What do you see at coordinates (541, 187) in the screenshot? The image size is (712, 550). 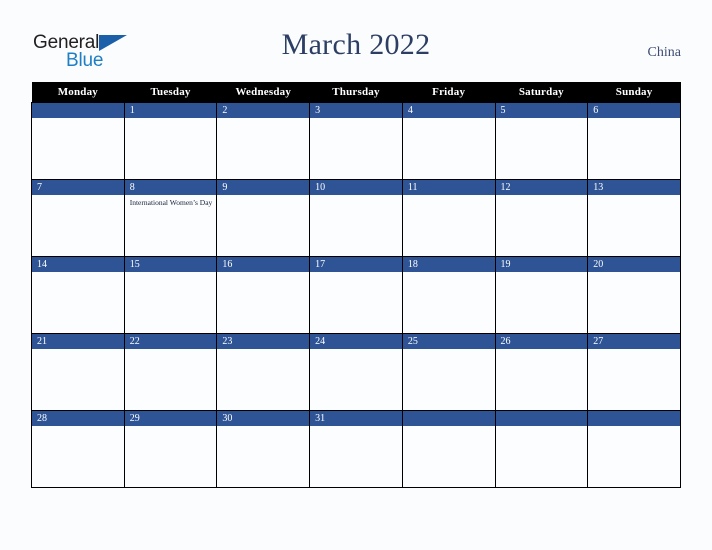 I see `day-number: 12` at bounding box center [541, 187].